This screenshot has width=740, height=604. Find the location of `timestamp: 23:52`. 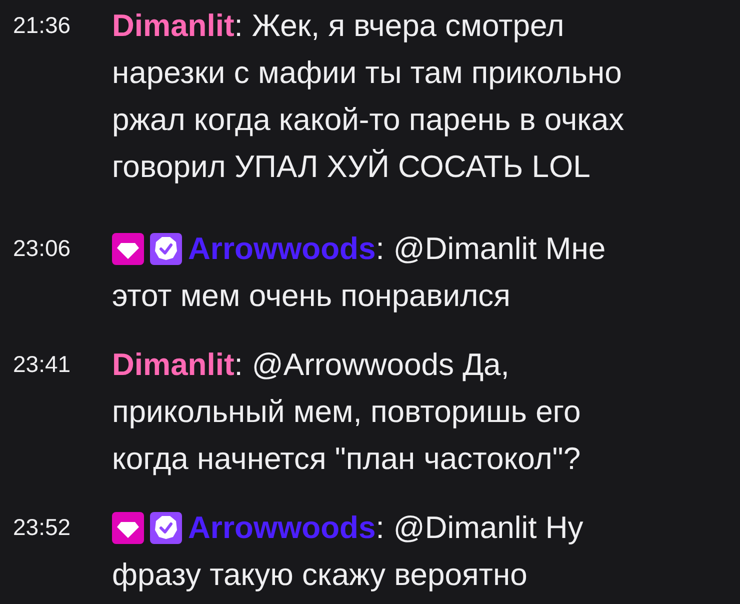

timestamp: 23:52 is located at coordinates (42, 527).